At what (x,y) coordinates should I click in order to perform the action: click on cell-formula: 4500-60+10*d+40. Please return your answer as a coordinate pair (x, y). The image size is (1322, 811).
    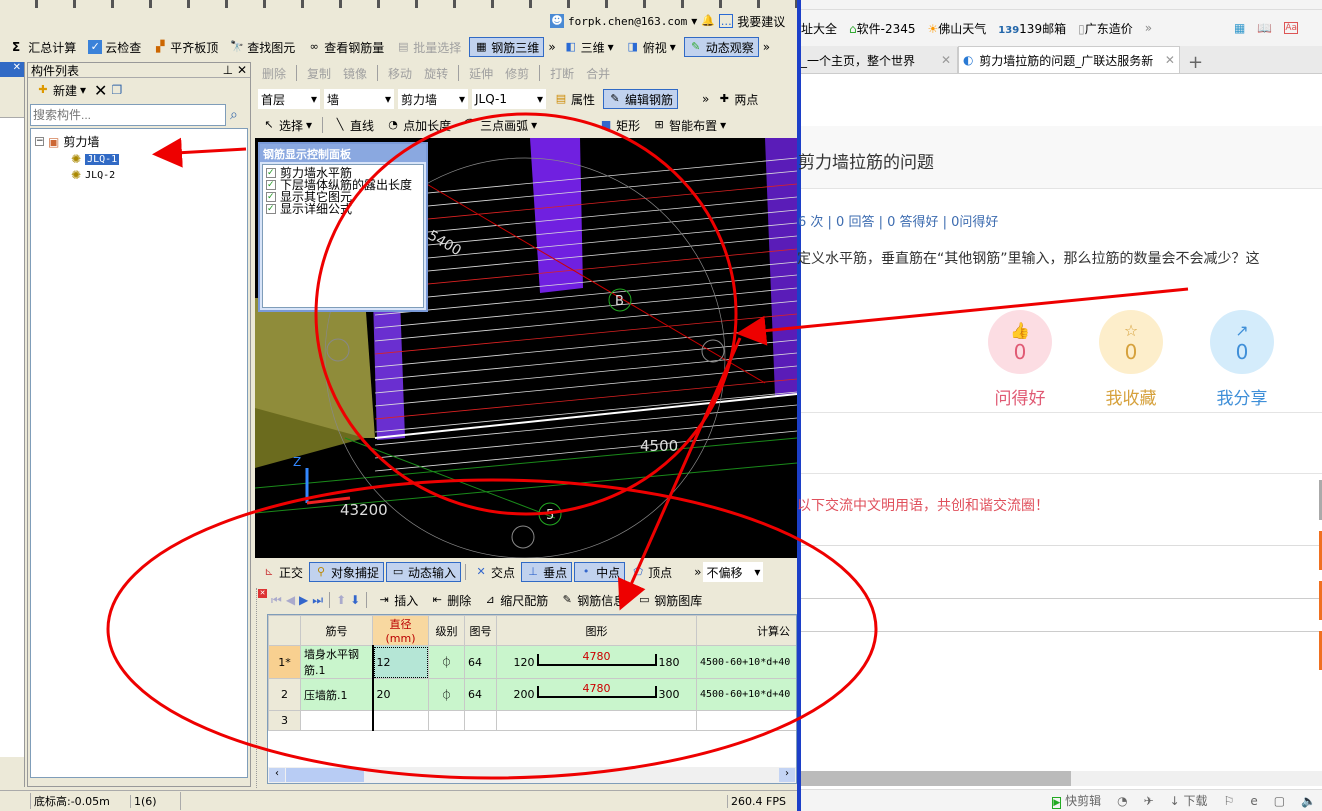
    Looking at the image, I should click on (746, 662).